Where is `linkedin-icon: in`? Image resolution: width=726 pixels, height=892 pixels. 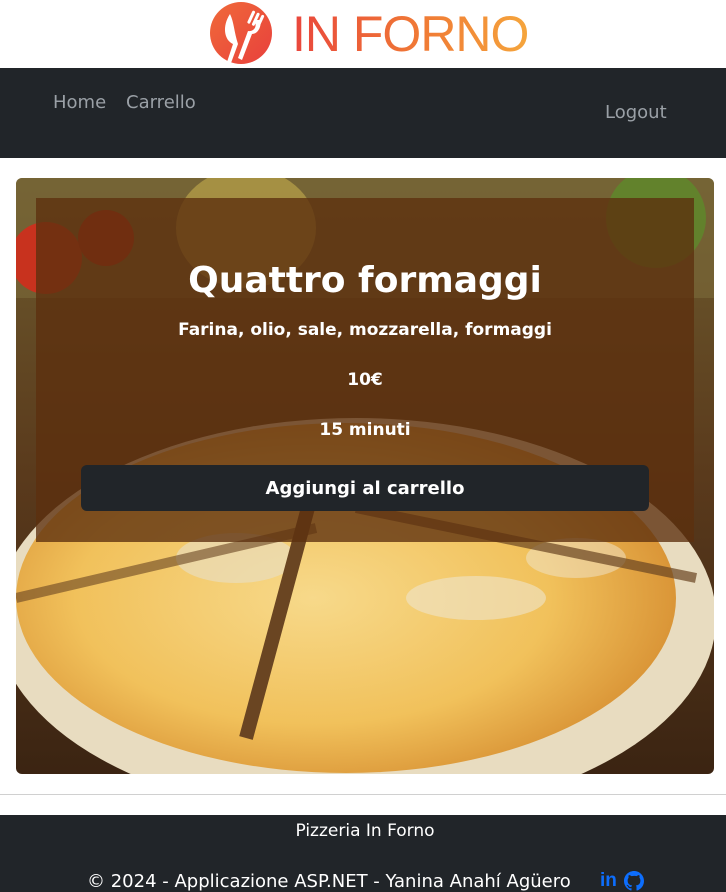
linkedin-icon: in is located at coordinates (608, 881).